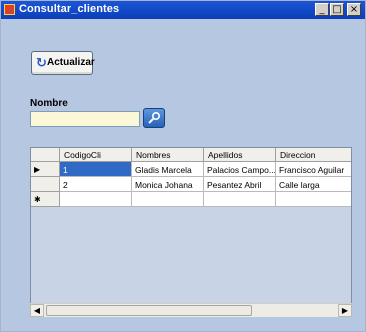 The image size is (366, 332). Describe the element at coordinates (96, 155) in the screenshot. I see `column-header-codigocli: CodigoCli` at that location.